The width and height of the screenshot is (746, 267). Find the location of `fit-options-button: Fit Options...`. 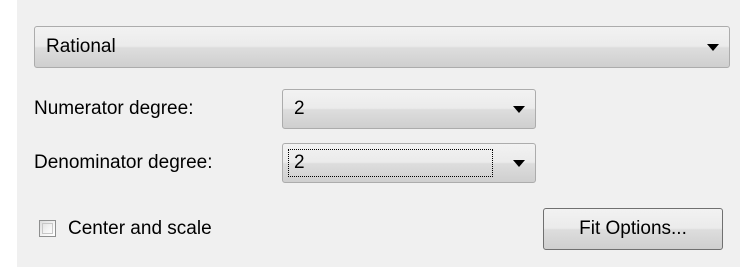

fit-options-button: Fit Options... is located at coordinates (633, 229).